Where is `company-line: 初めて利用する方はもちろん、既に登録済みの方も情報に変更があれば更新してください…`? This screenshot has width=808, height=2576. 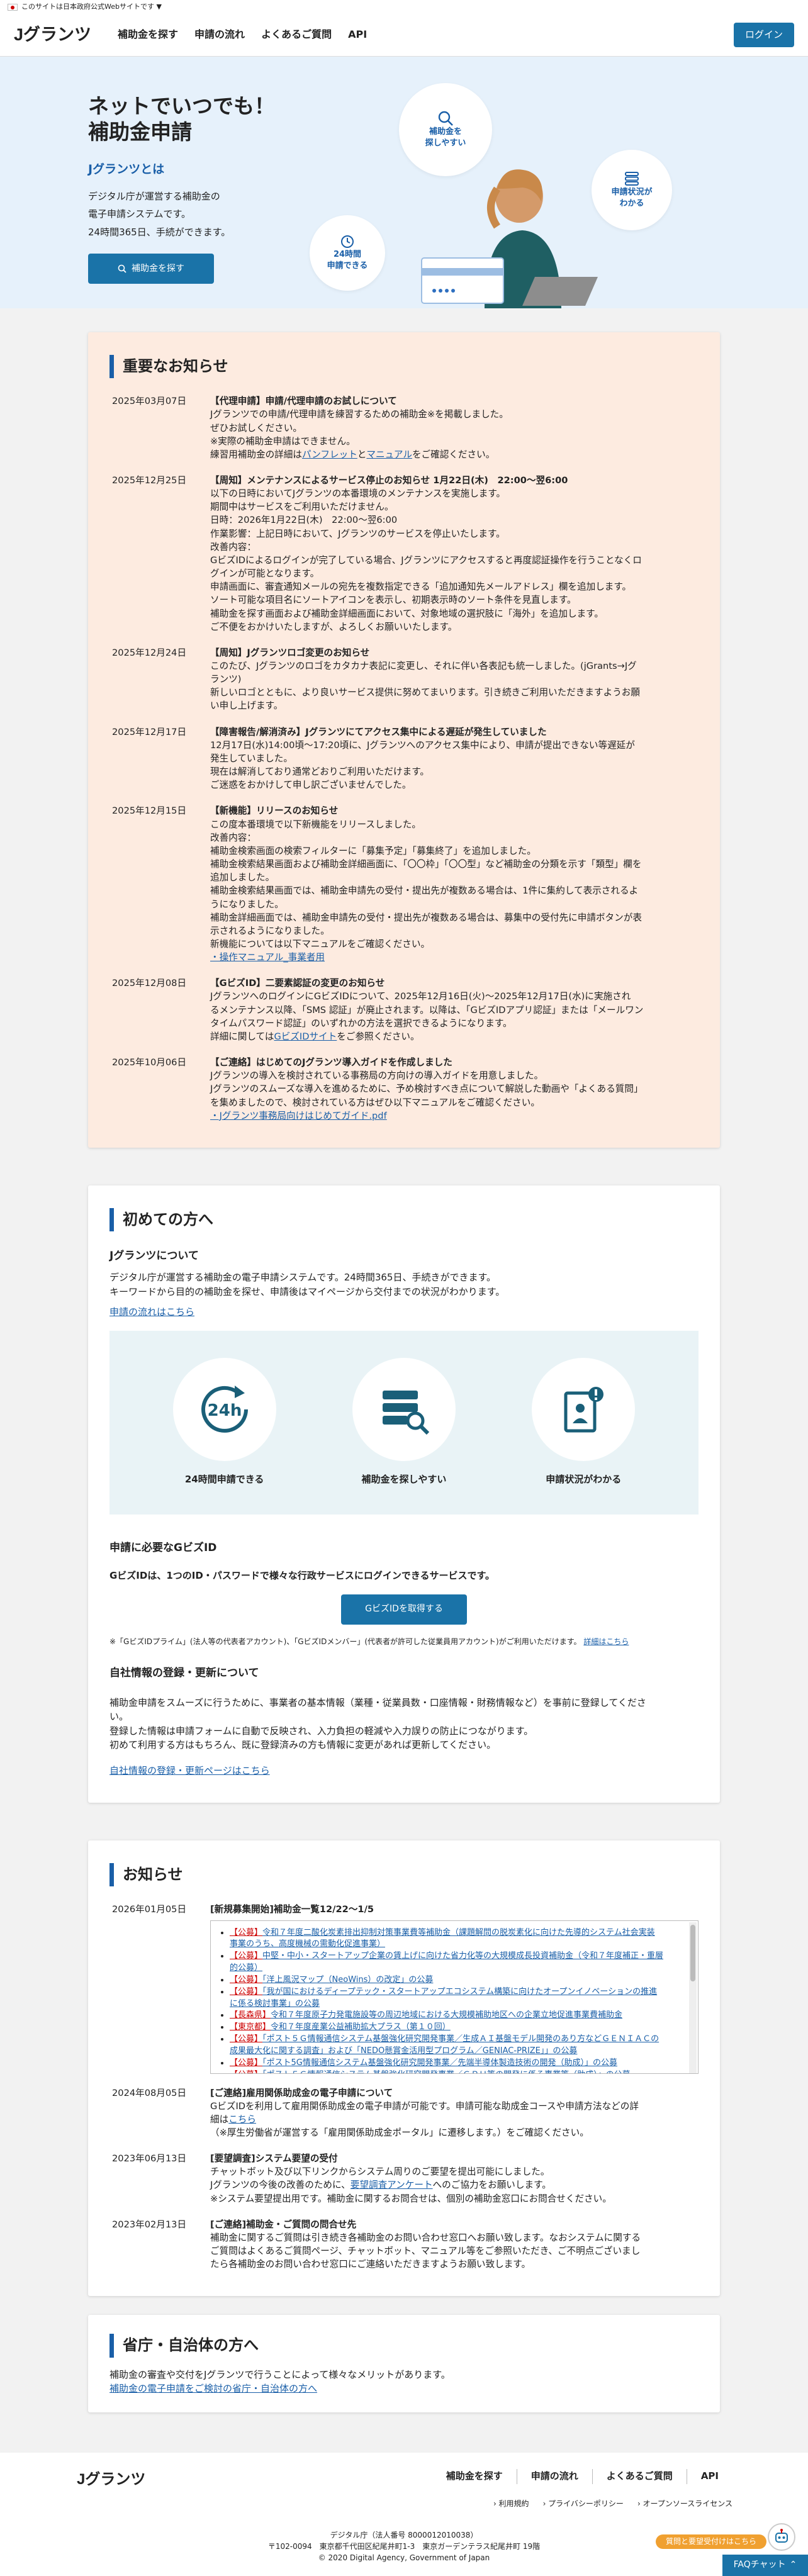
company-line: 初めて利用する方はもちろん、既に登録済みの方も情報に変更があれば更新してください… is located at coordinates (303, 1745).